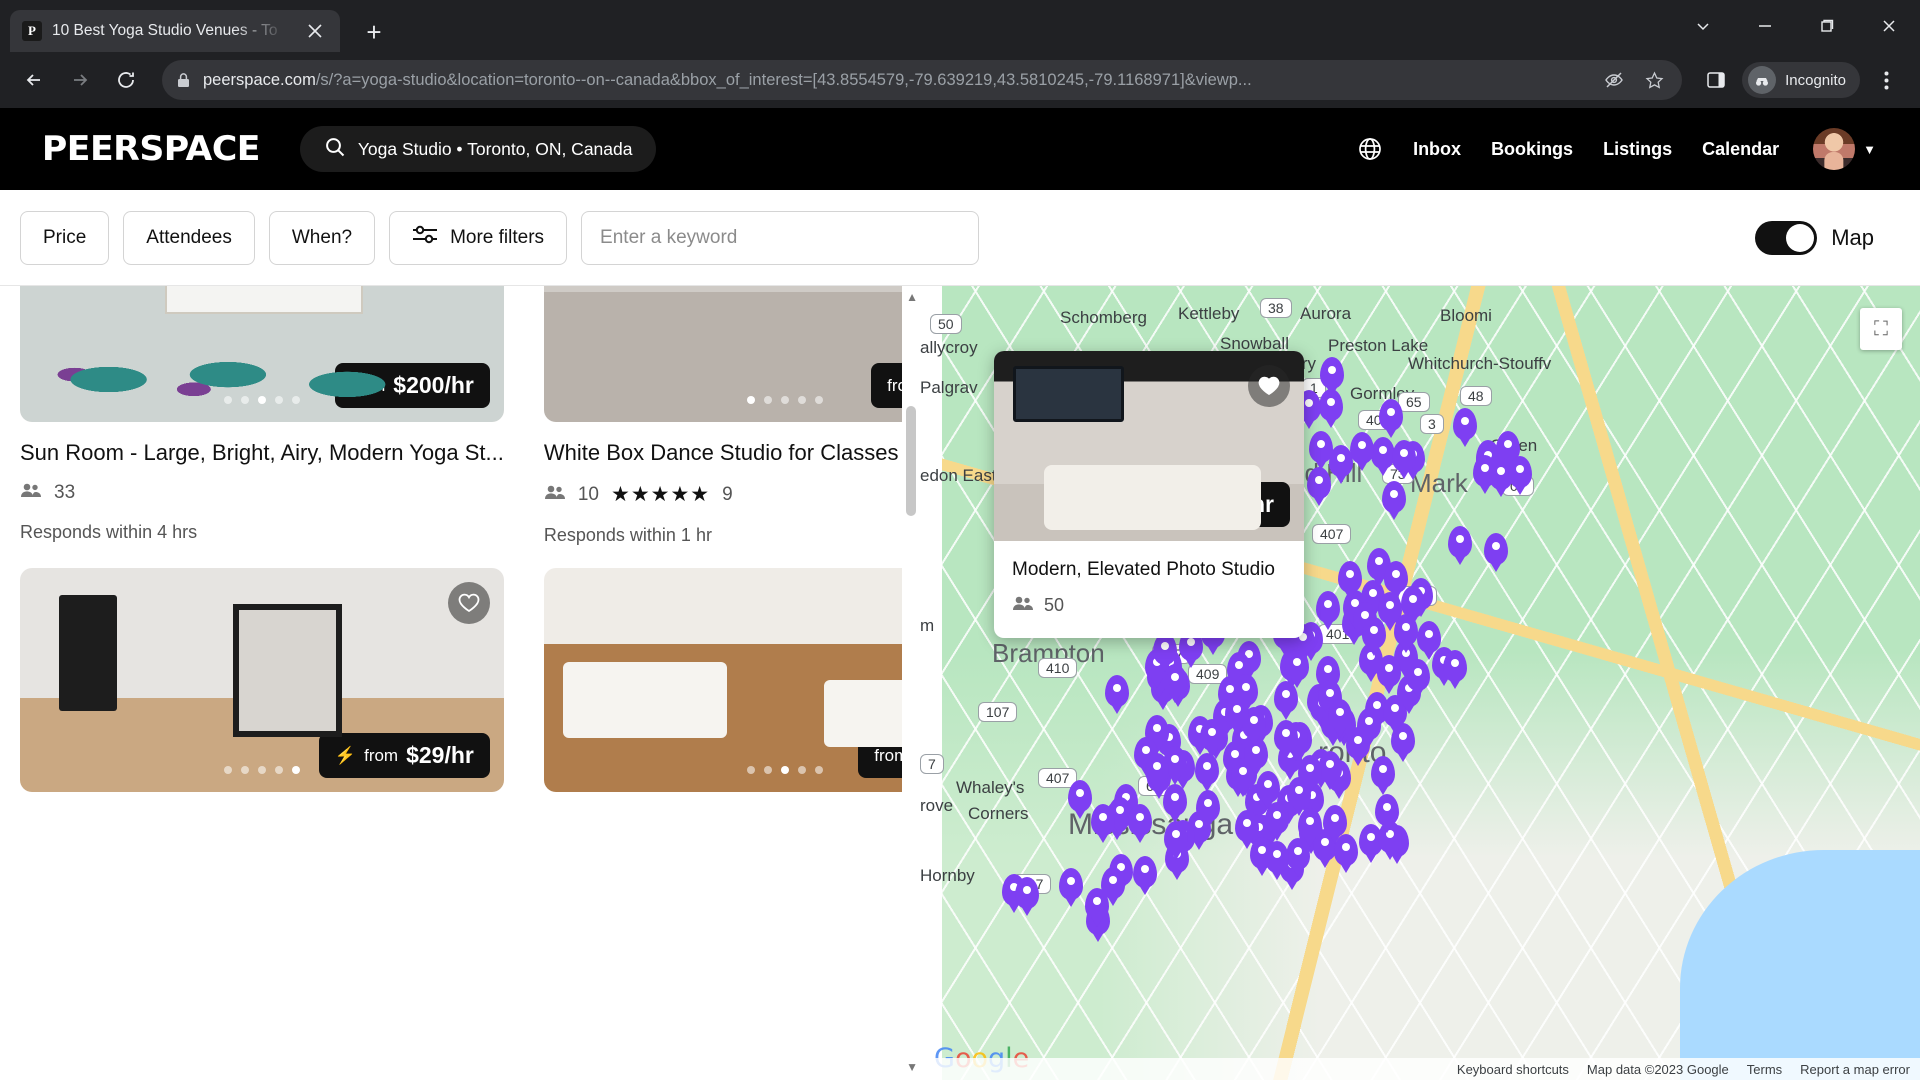  I want to click on scroll-down-arrow: ▼, so click(912, 1067).